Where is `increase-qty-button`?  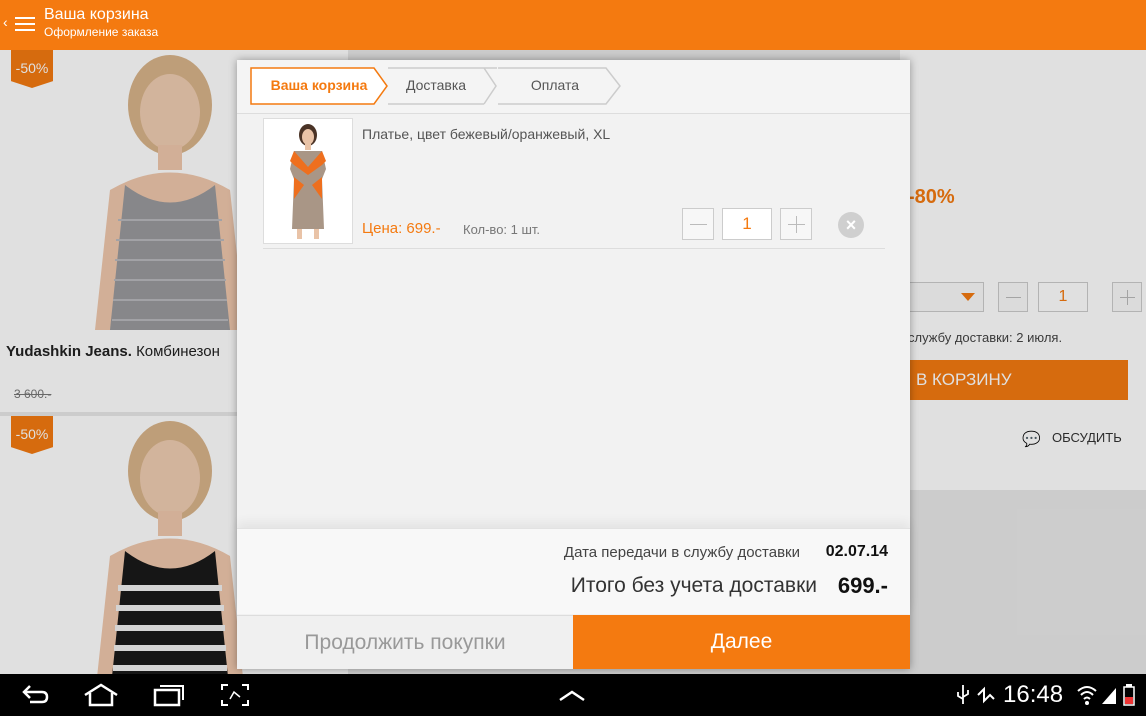 increase-qty-button is located at coordinates (796, 224).